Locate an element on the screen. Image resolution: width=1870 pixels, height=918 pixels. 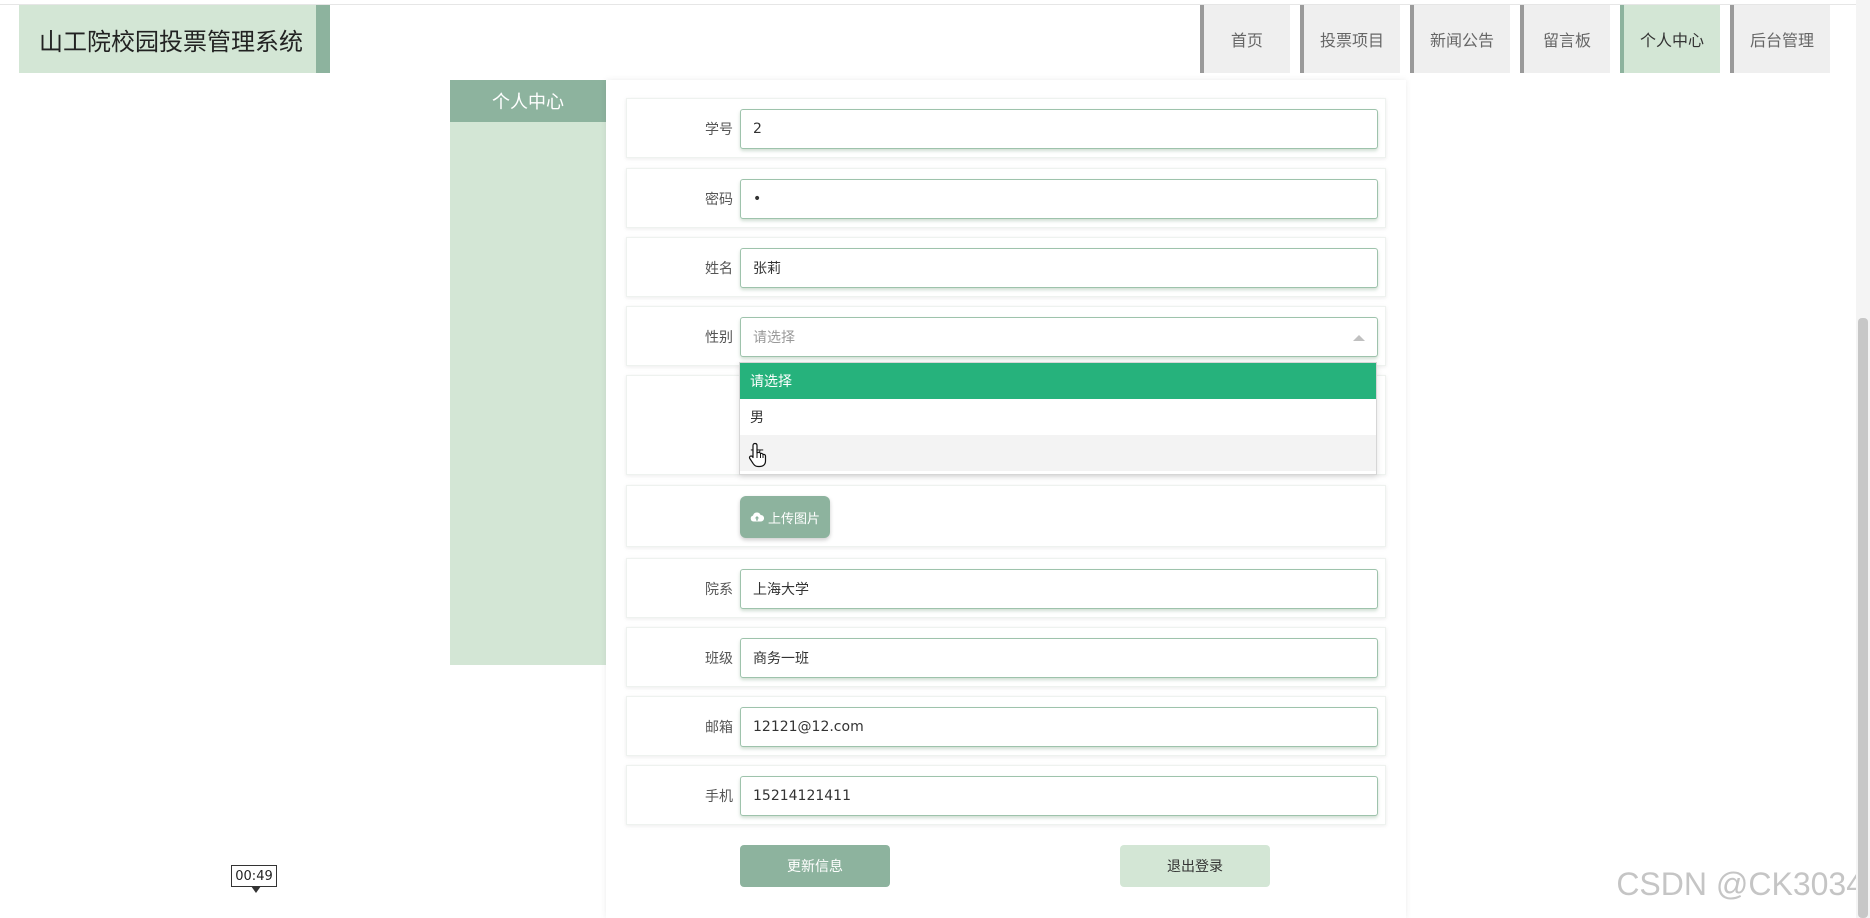
scrollbar is located at coordinates (1863, 459).